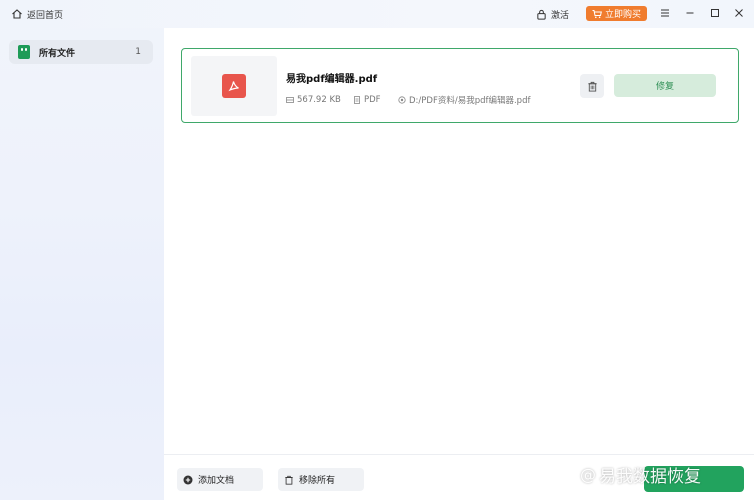 The image size is (754, 500). Describe the element at coordinates (319, 100) in the screenshot. I see `file-size-value: 567.92 KB` at that location.